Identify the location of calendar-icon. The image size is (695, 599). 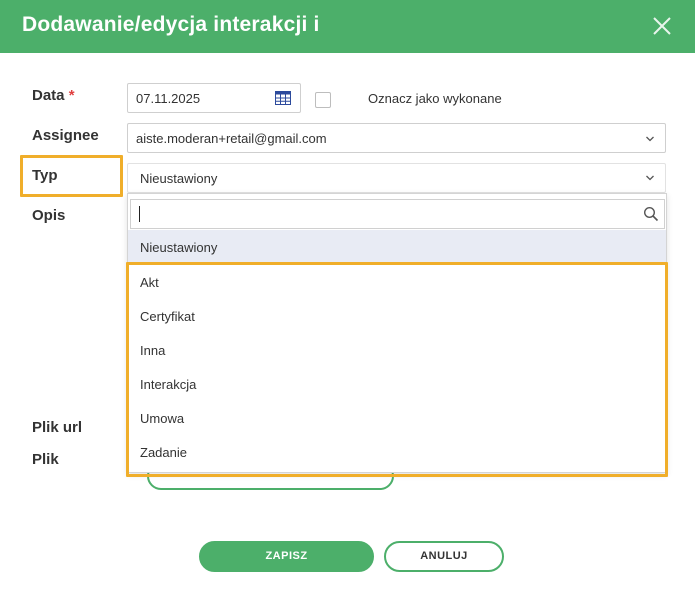
(283, 98).